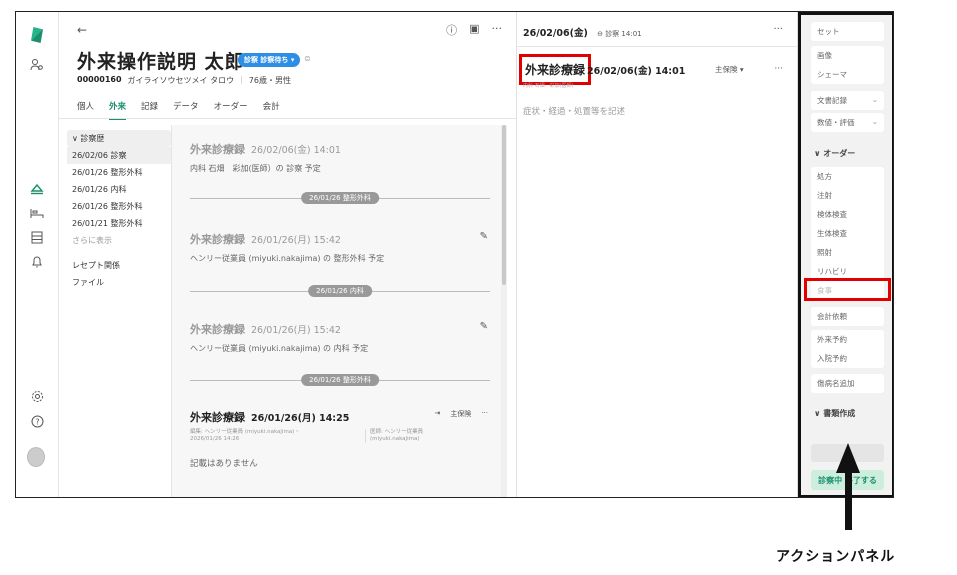 This screenshot has width=957, height=575. What do you see at coordinates (729, 69) in the screenshot?
I see `insurance-select: 主保険 ▾` at bounding box center [729, 69].